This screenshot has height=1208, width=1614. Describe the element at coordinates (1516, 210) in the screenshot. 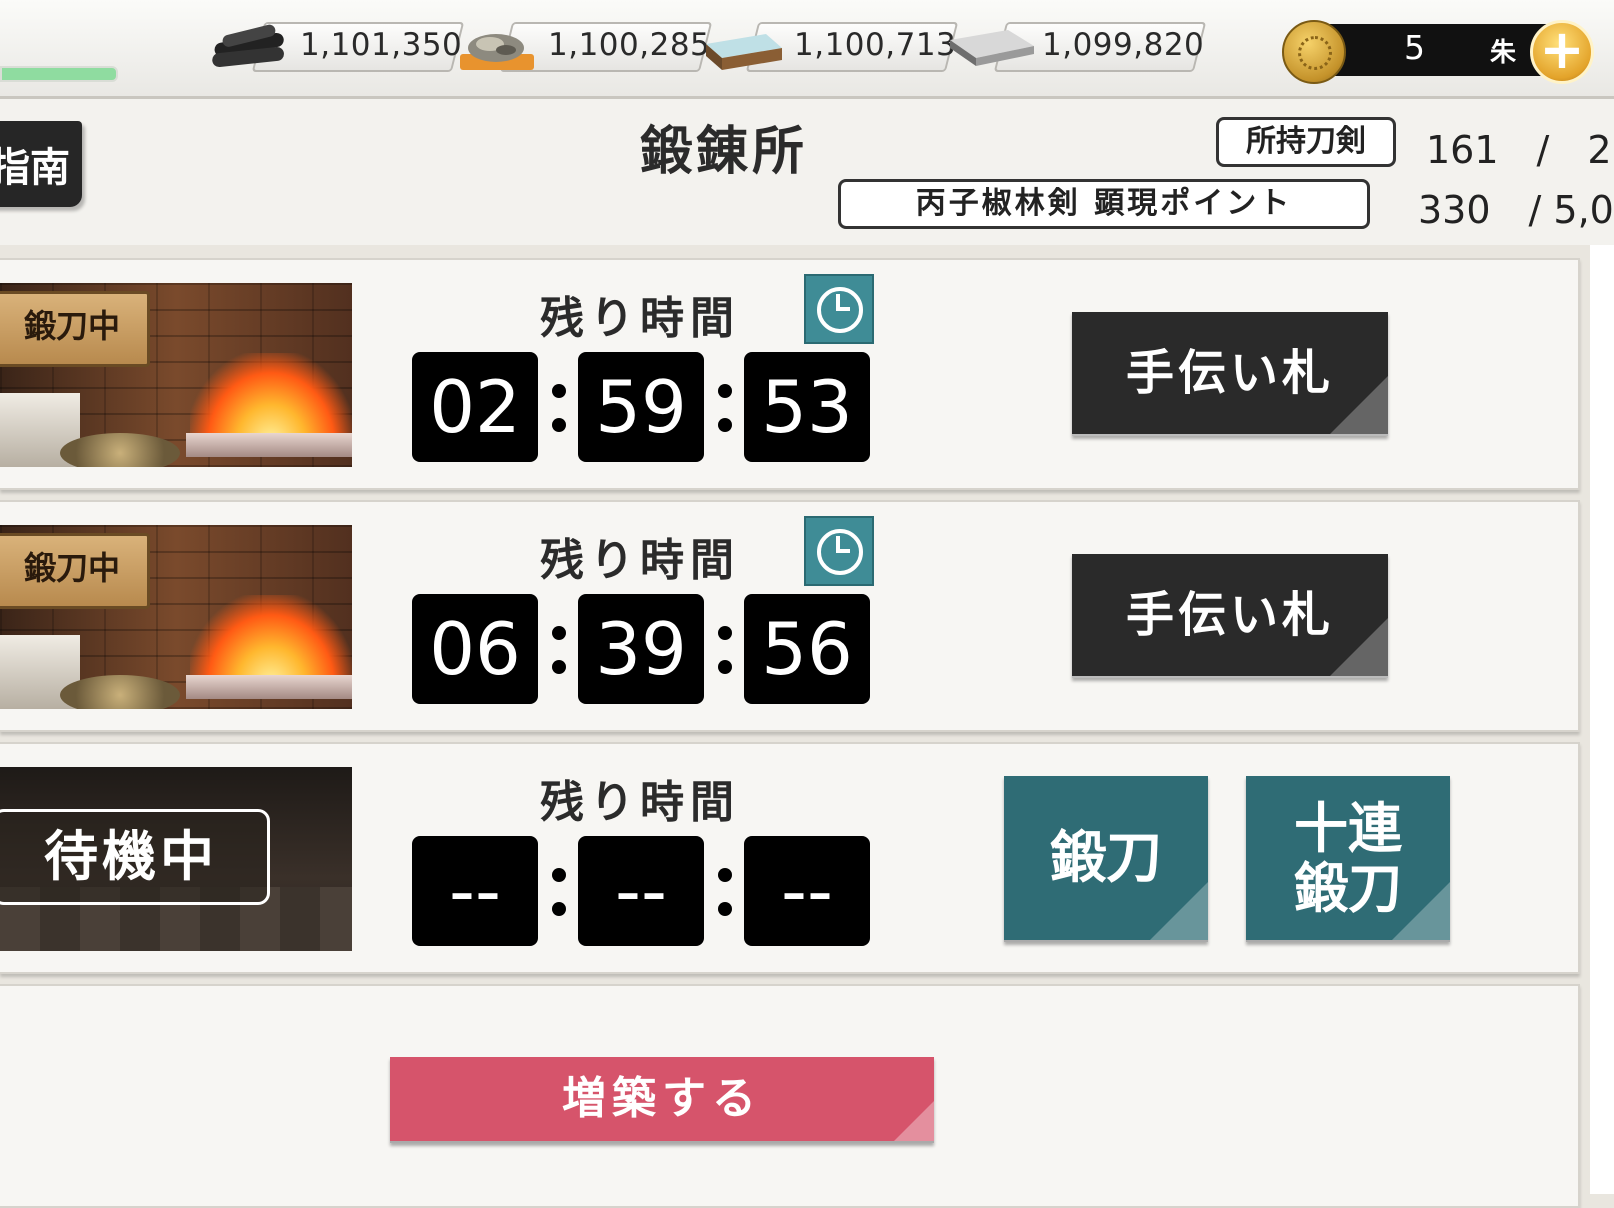

I see `manifest-points-count: 330 / 5,0` at that location.